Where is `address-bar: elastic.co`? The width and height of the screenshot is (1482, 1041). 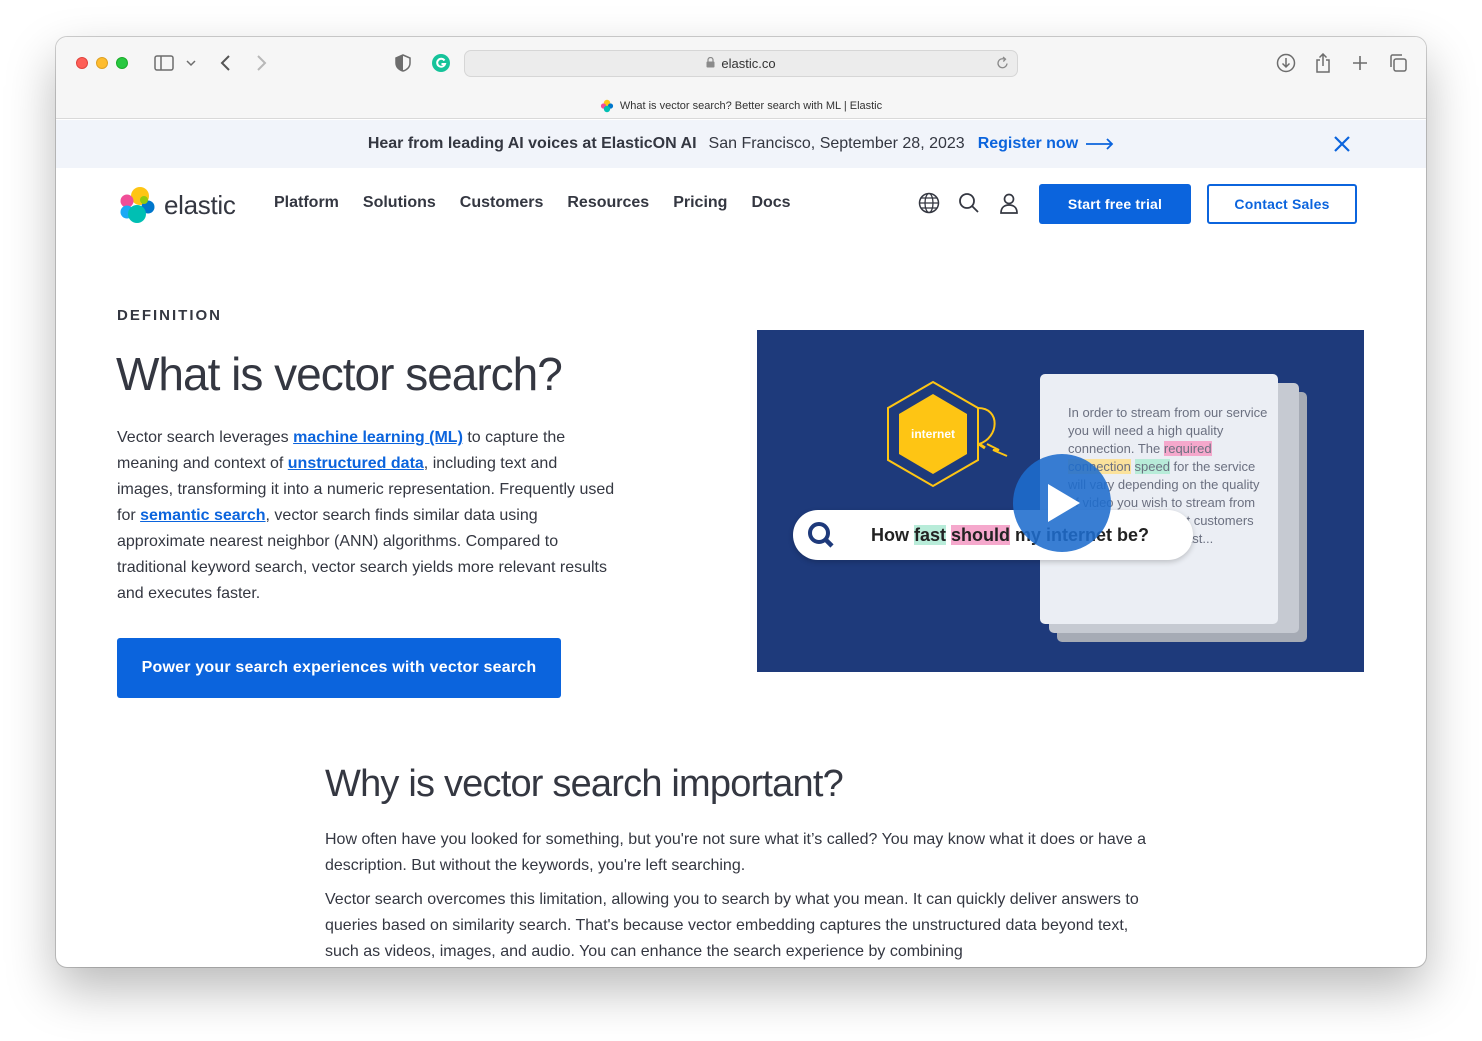 address-bar: elastic.co is located at coordinates (741, 63).